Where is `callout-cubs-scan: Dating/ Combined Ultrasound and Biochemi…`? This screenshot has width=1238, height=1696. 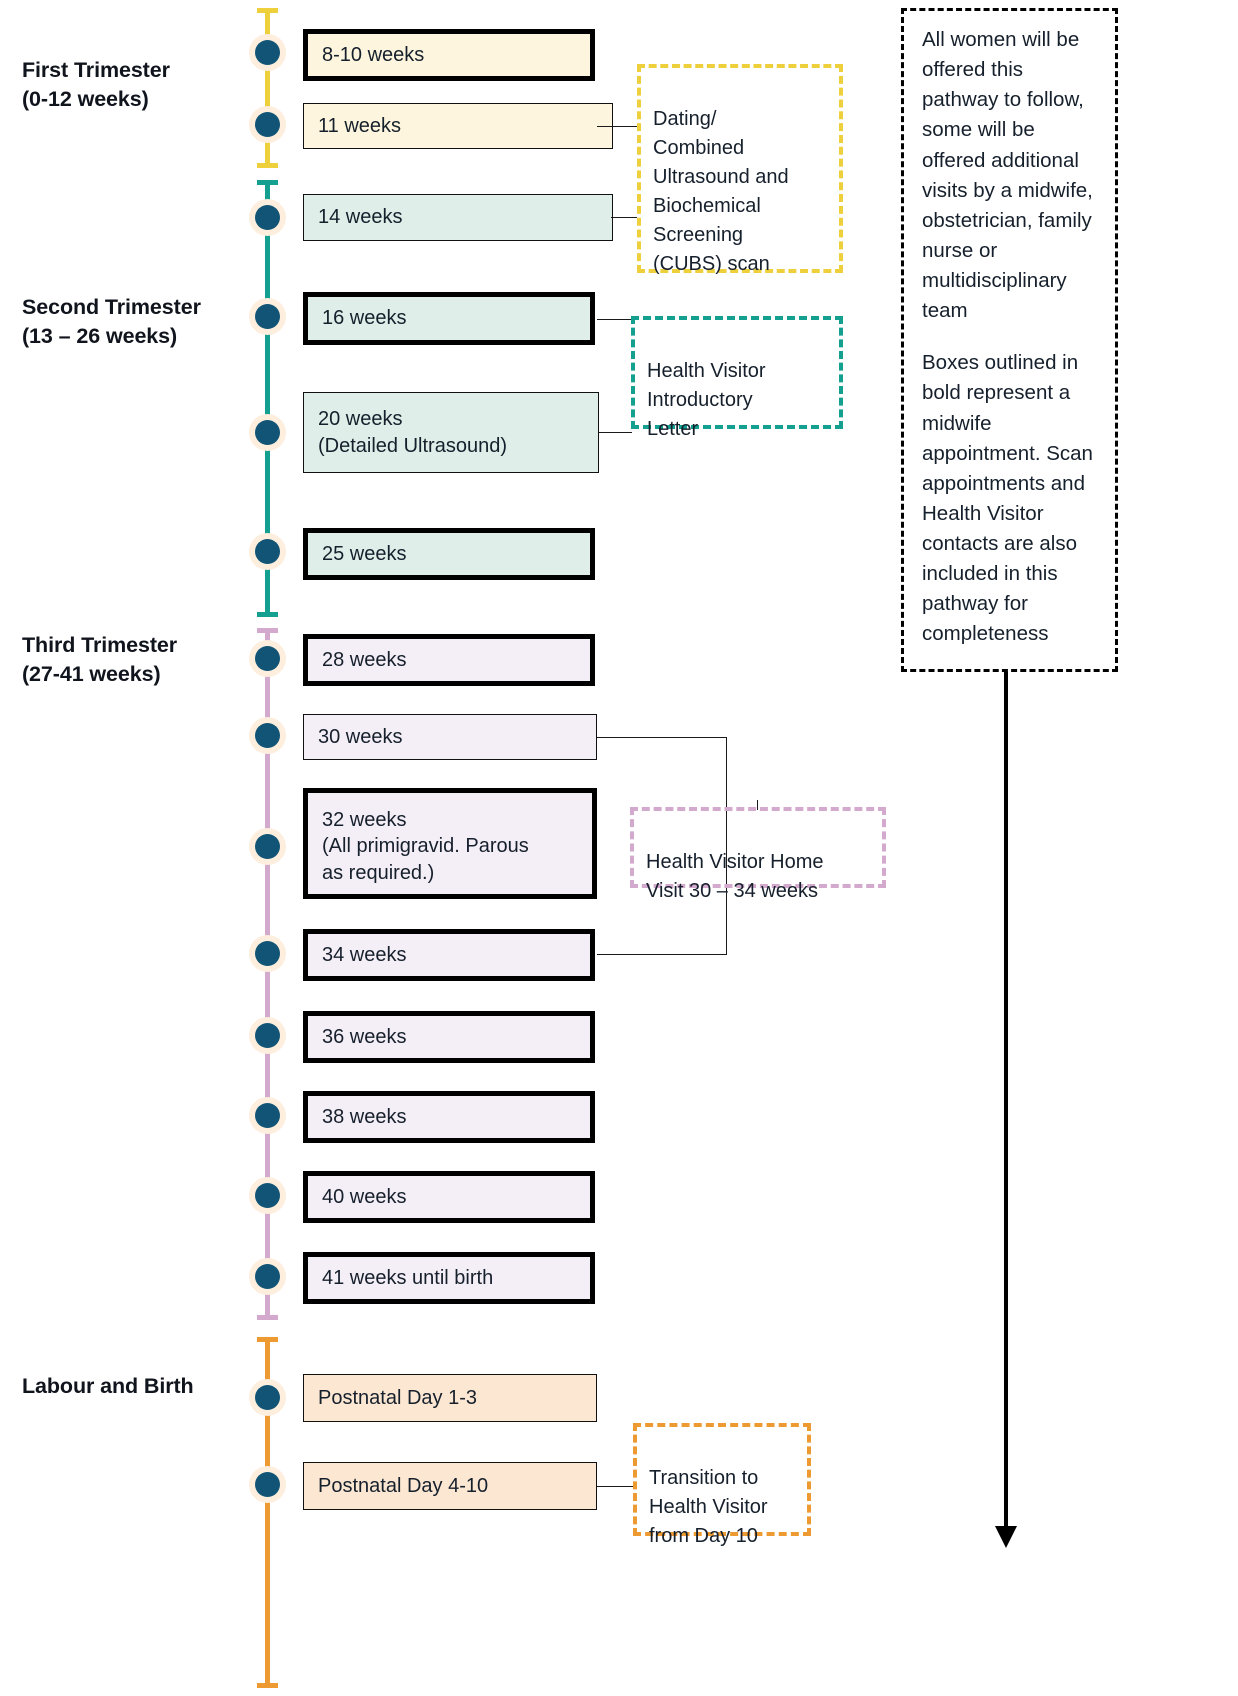 callout-cubs-scan: Dating/ Combined Ultrasound and Biochemi… is located at coordinates (740, 169).